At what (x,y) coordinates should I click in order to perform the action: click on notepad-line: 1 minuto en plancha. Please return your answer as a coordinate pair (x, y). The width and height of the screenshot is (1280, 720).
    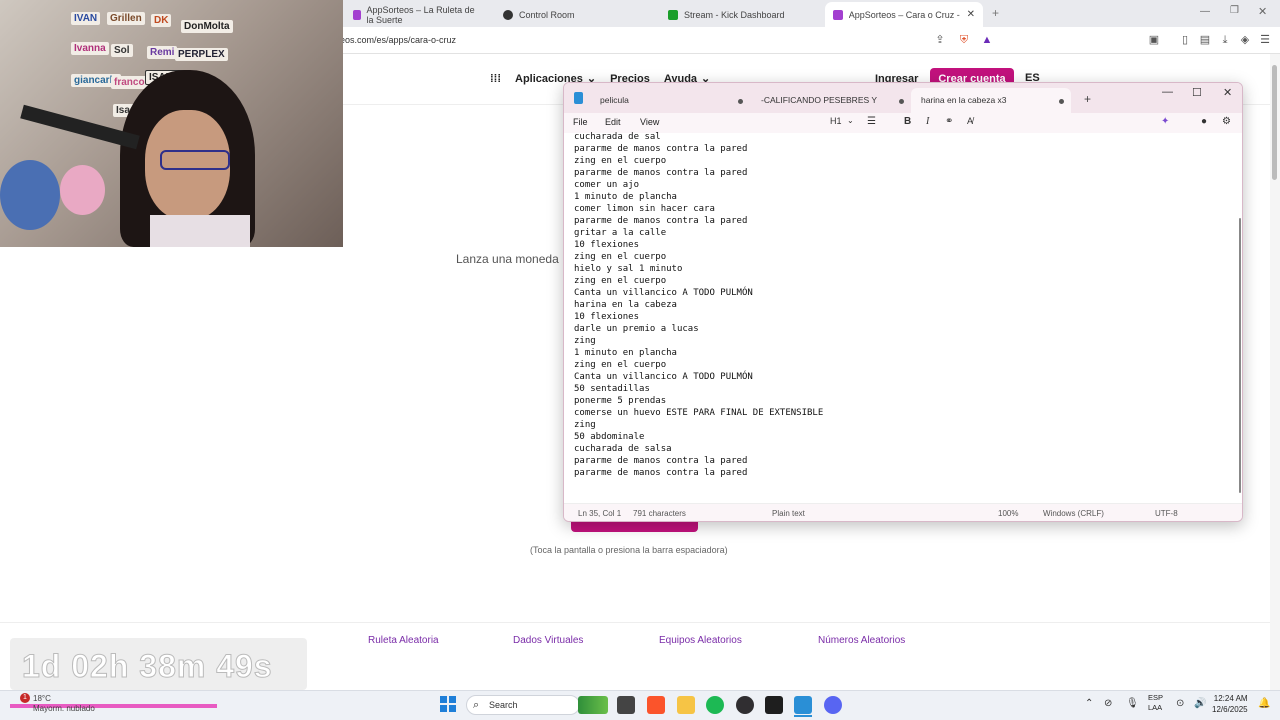
    Looking at the image, I should click on (698, 353).